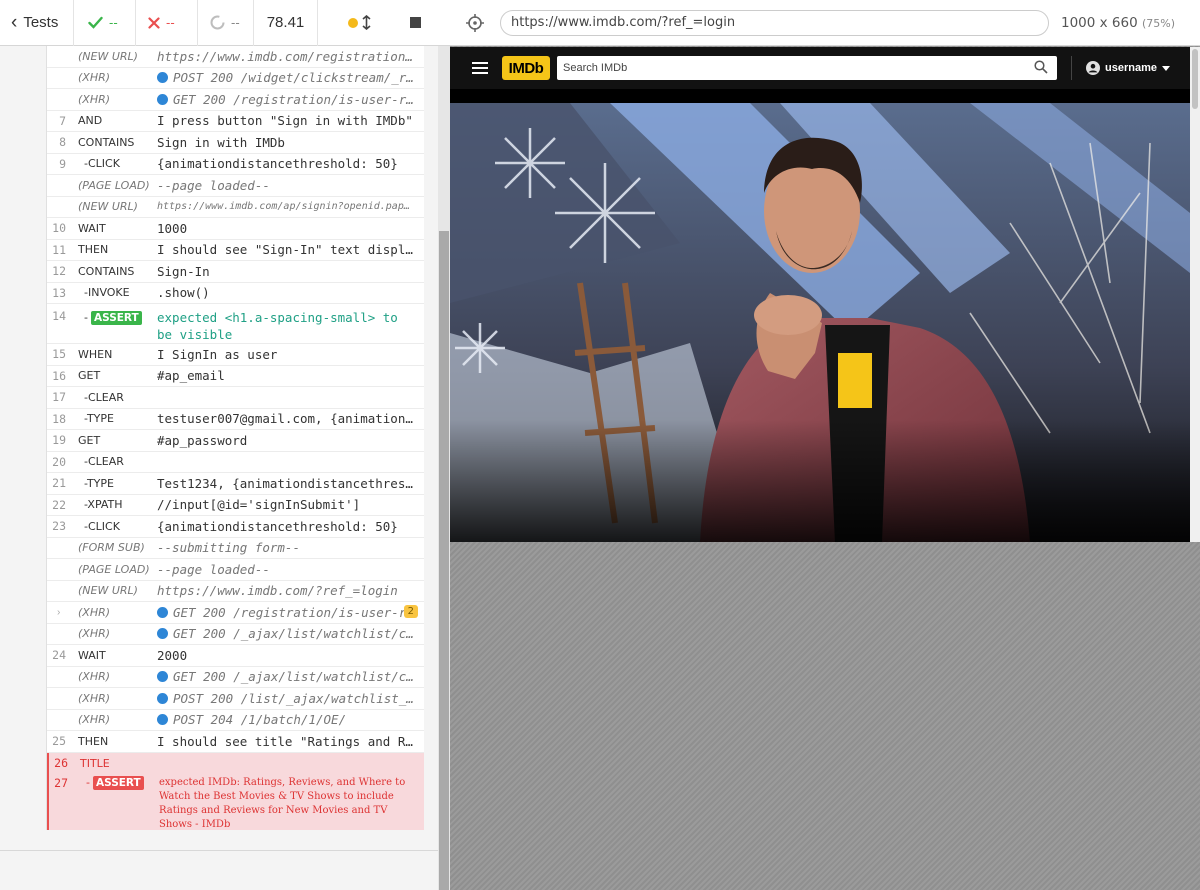  Describe the element at coordinates (105, 23) in the screenshot. I see `passed-count: --` at that location.